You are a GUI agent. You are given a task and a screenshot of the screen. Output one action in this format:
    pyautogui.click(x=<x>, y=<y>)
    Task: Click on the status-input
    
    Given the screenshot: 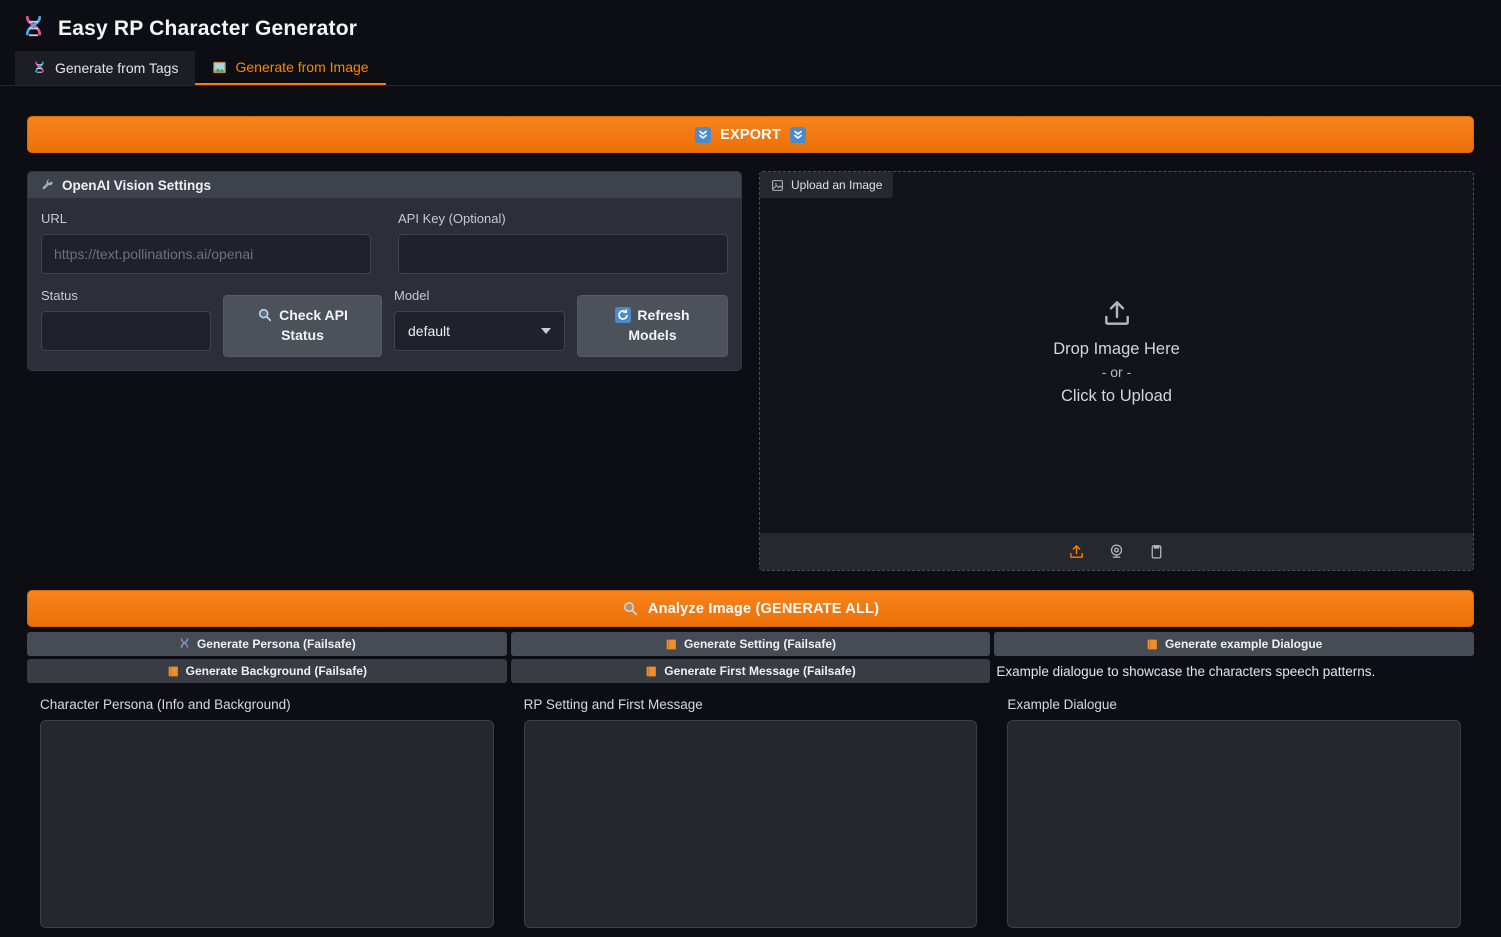 What is the action you would take?
    pyautogui.click(x=126, y=331)
    